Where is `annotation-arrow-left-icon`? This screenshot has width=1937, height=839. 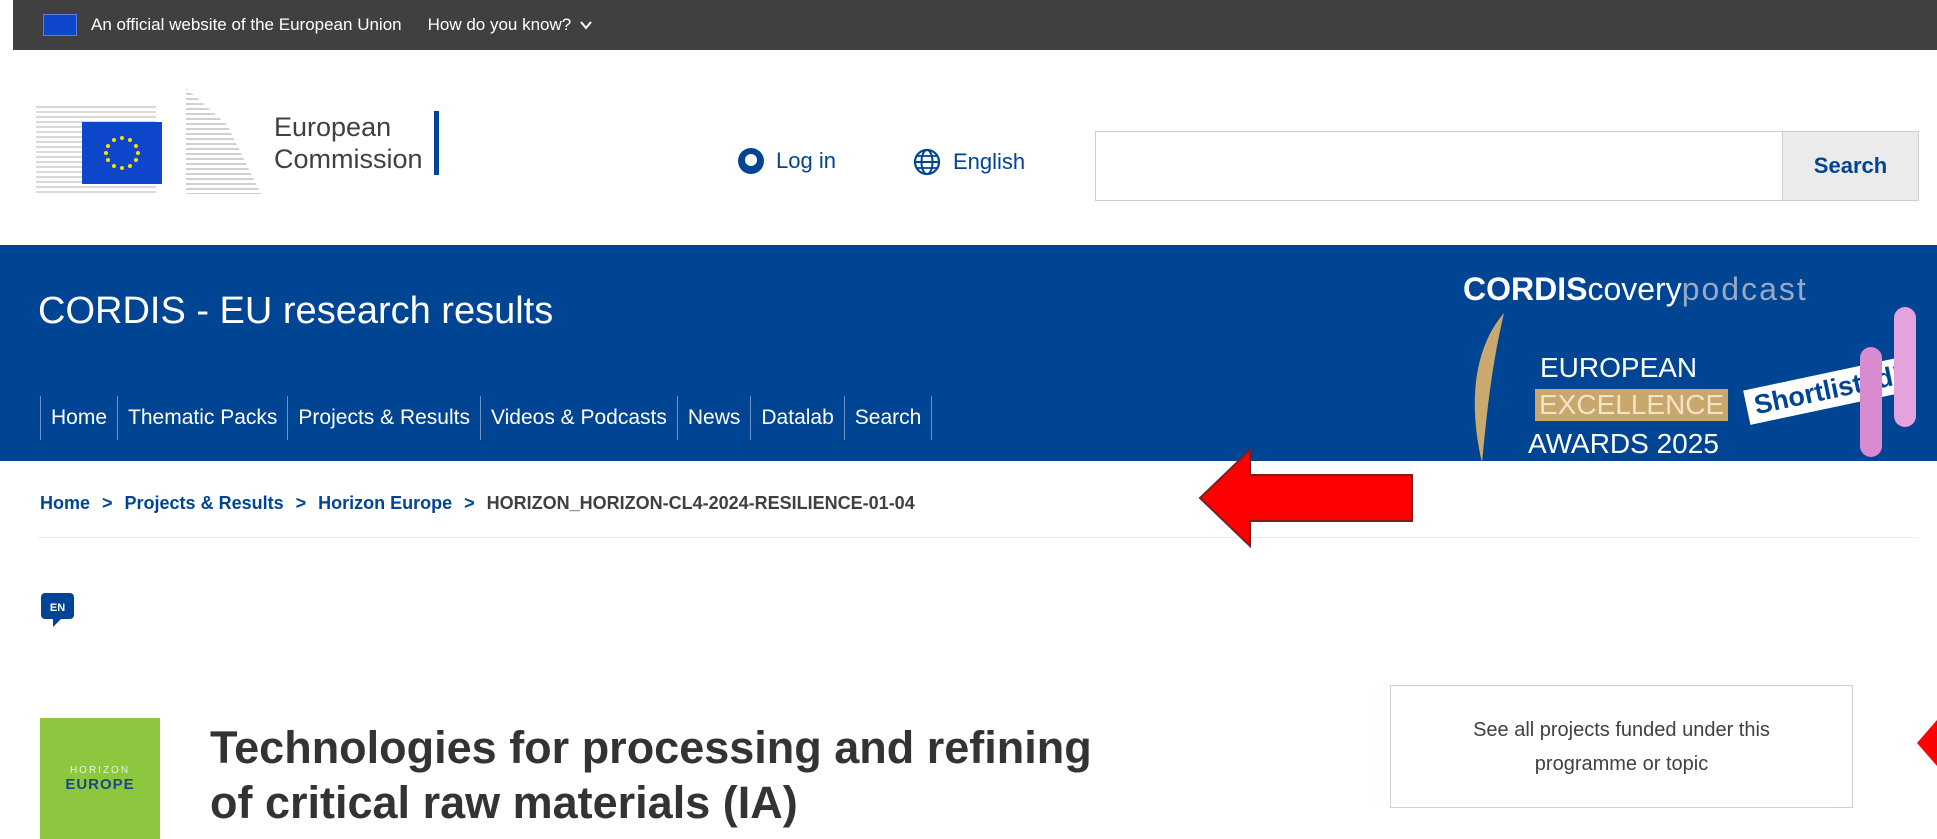
annotation-arrow-left-icon is located at coordinates (1305, 498).